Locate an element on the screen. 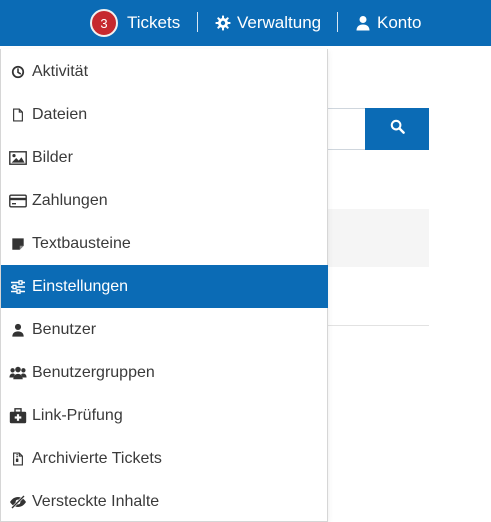 The height and width of the screenshot is (522, 491). menu-item-user-groups: Benutzergruppen is located at coordinates (164, 372).